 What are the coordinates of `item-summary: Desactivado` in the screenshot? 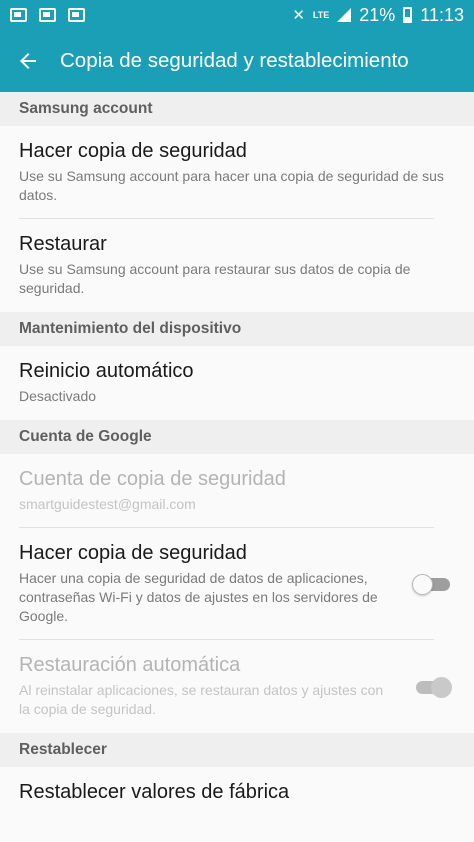 It's located at (58, 396).